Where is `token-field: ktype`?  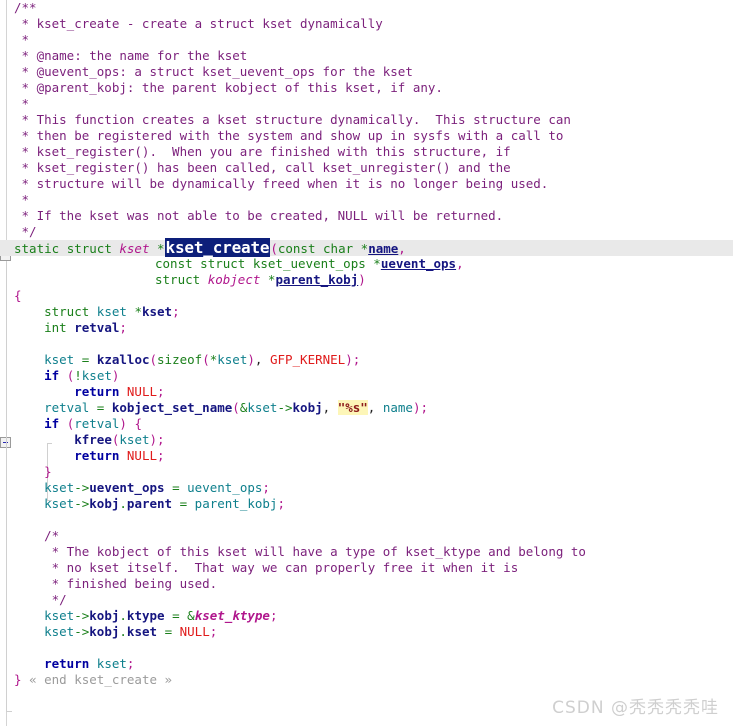
token-field: ktype is located at coordinates (145, 615).